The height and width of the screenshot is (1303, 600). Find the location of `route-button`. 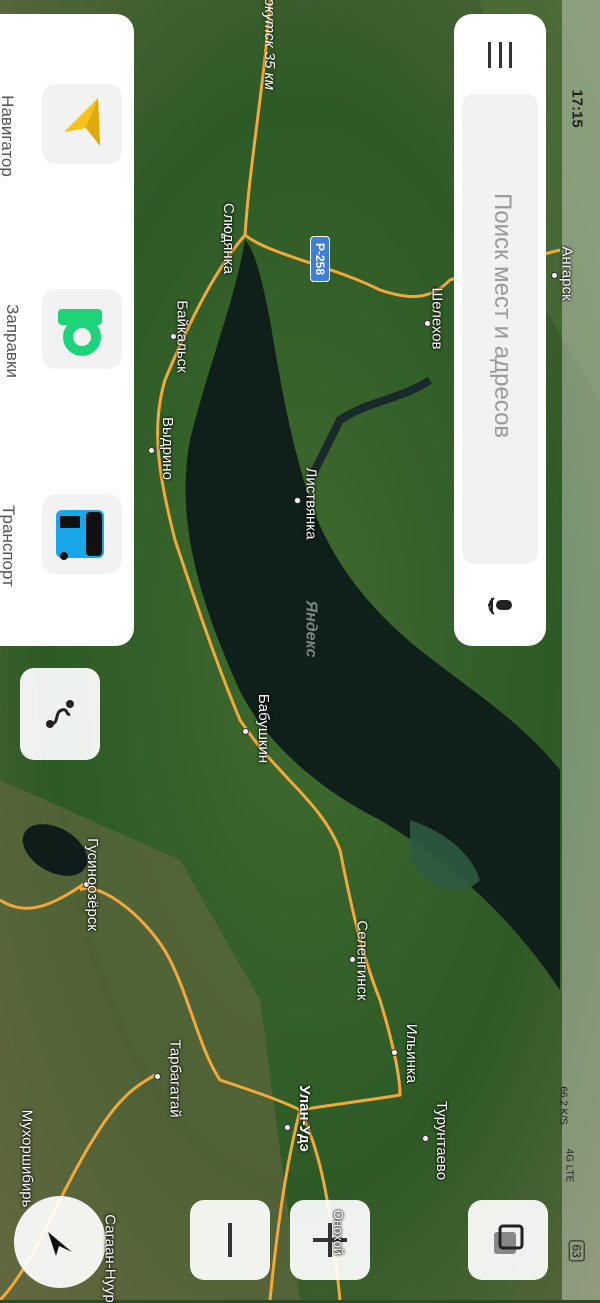

route-button is located at coordinates (60, 714).